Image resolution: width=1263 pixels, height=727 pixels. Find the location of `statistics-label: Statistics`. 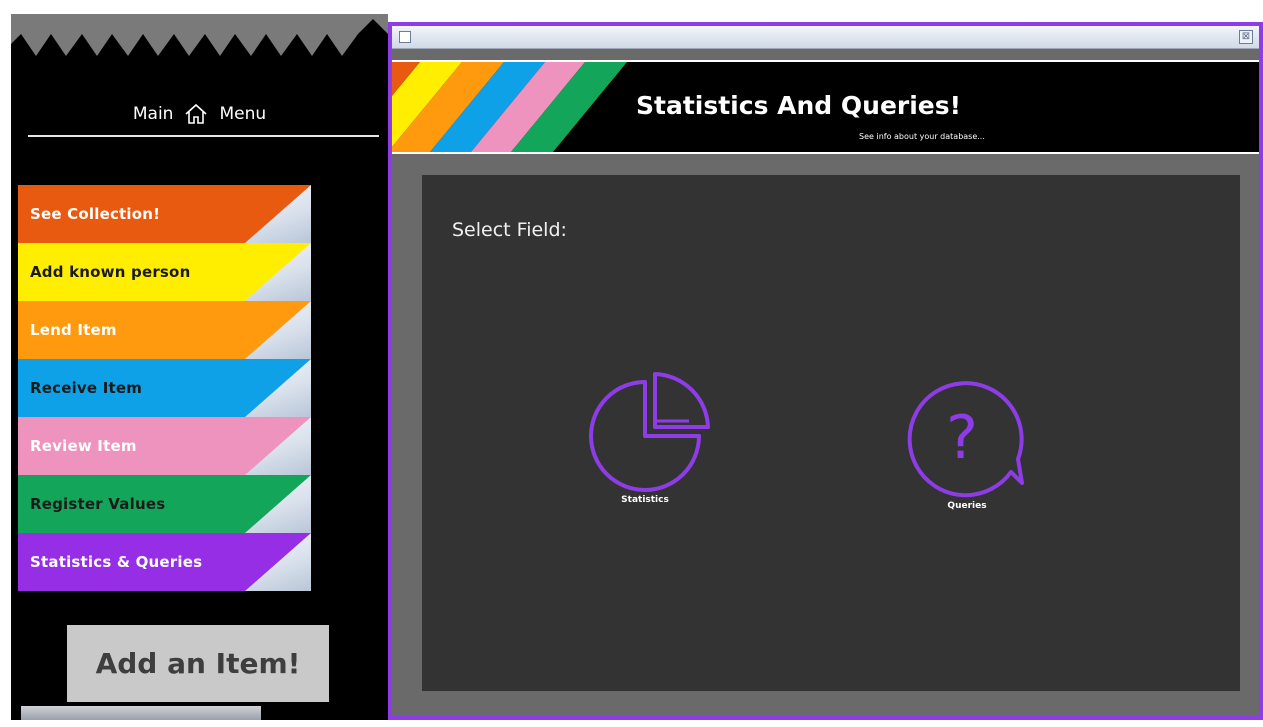

statistics-label: Statistics is located at coordinates (645, 500).